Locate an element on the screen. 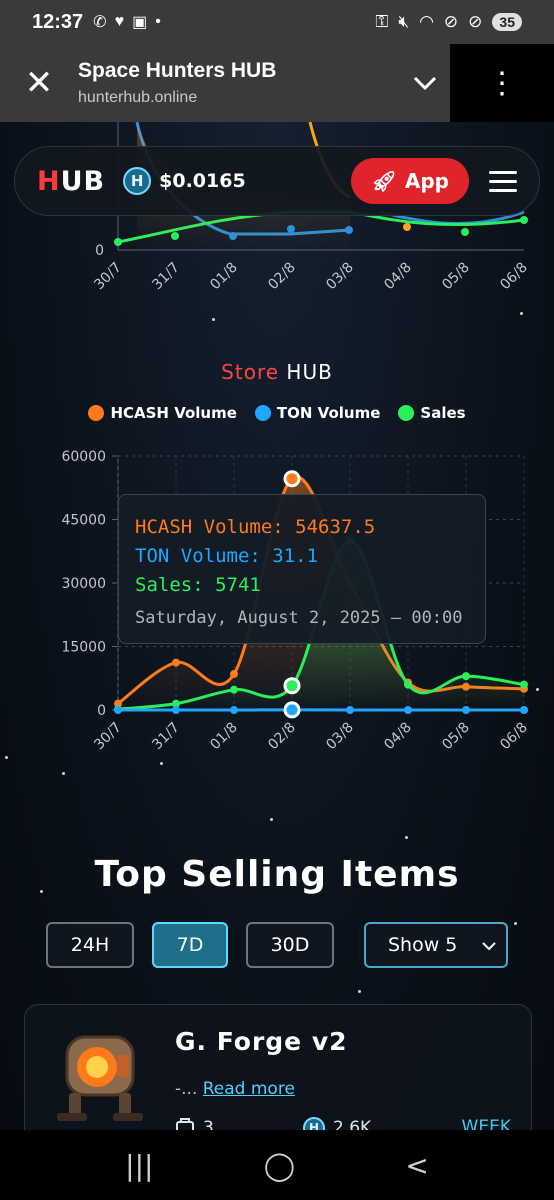 This screenshot has height=1200, width=554. browser-toolbar: ✕ Space Hunters HUB hunterhub.online ⋮ is located at coordinates (277, 83).